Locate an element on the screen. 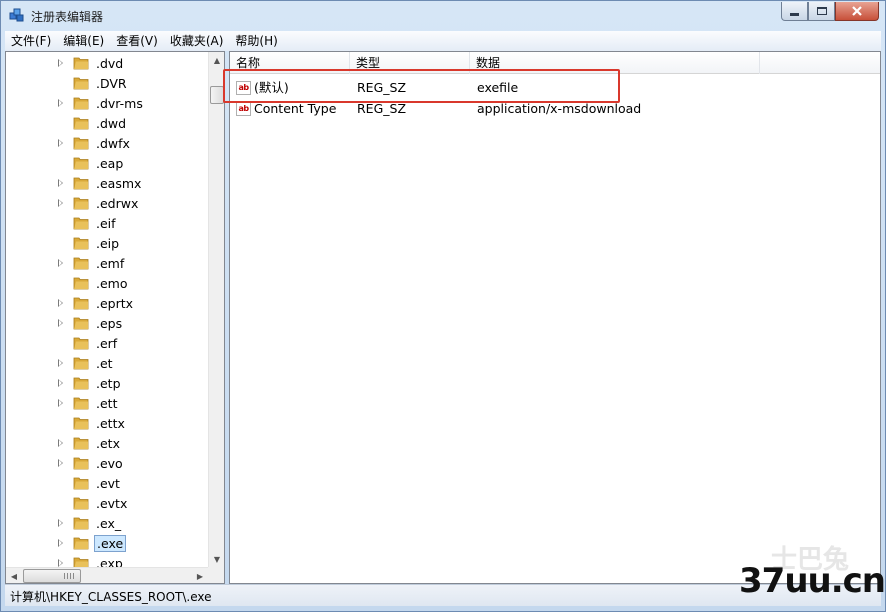  tree-item: .dwfx is located at coordinates (107, 144).